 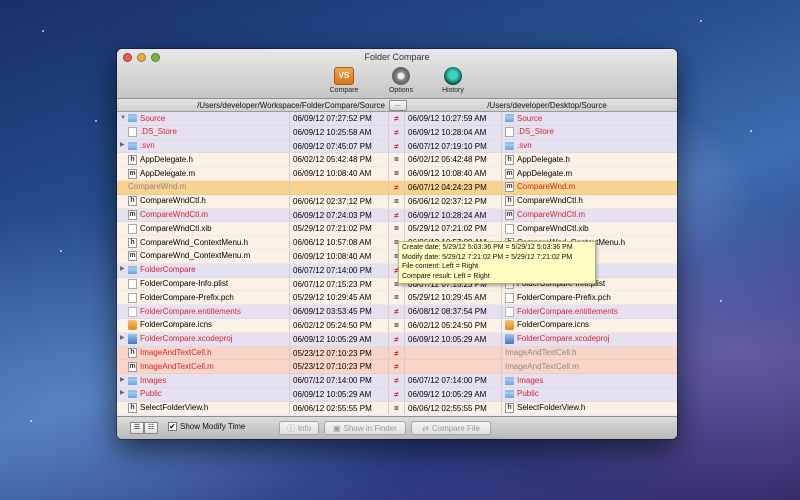 I want to click on detail-view-icon: ☷, so click(x=151, y=428).